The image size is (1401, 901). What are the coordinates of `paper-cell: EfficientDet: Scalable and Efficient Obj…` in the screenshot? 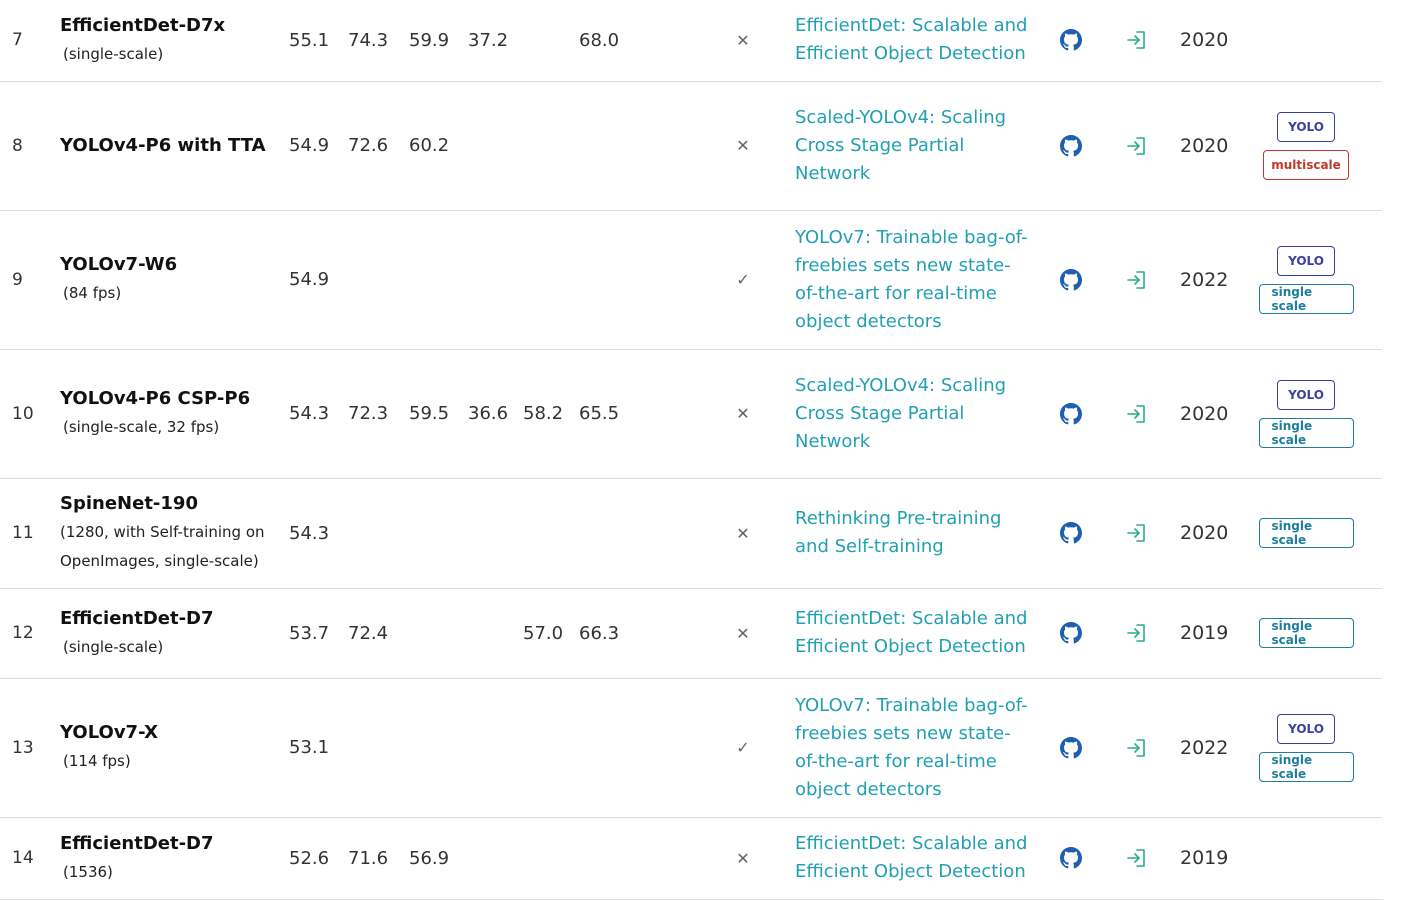 It's located at (912, 40).